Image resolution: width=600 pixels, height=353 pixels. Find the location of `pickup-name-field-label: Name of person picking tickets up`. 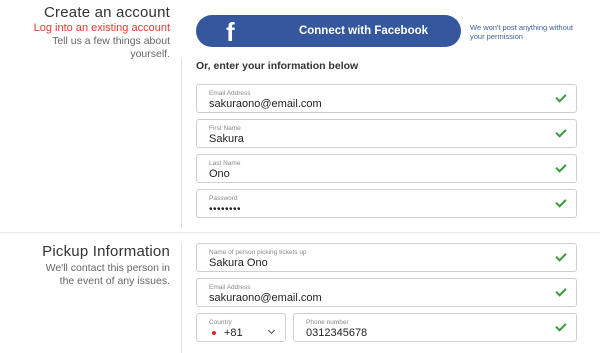

pickup-name-field-label: Name of person picking tickets up is located at coordinates (258, 252).